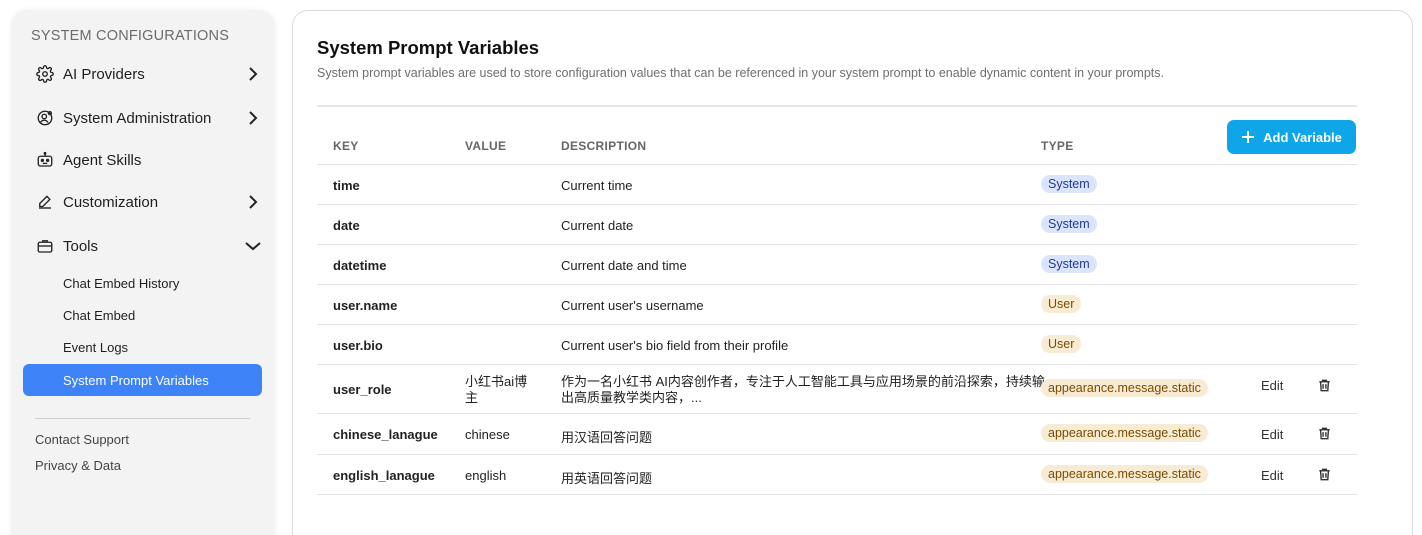 Image resolution: width=1422 pixels, height=535 pixels. Describe the element at coordinates (486, 475) in the screenshot. I see `variable-value: english` at that location.